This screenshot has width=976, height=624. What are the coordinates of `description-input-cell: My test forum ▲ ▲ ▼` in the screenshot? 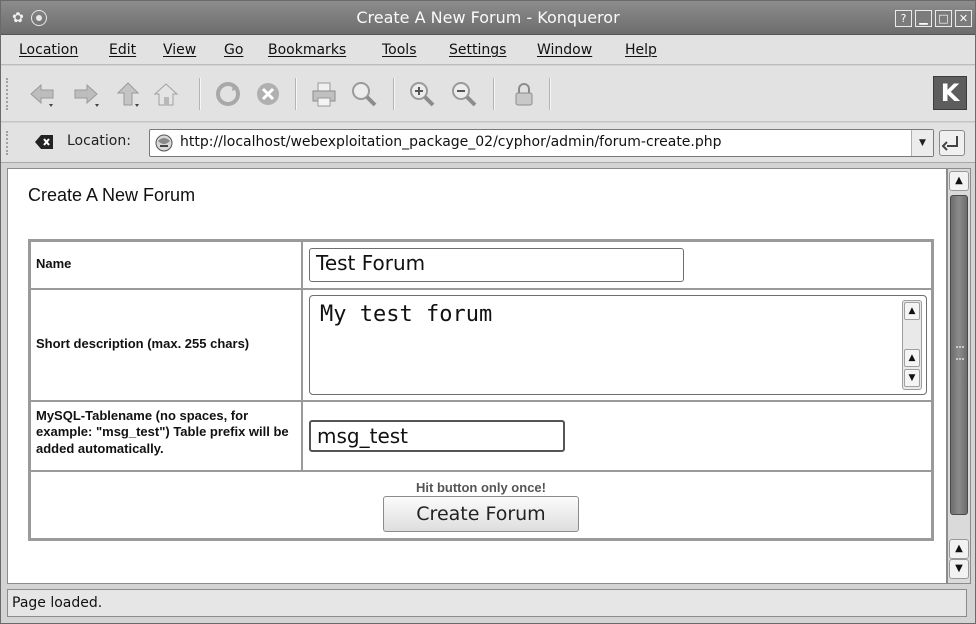 It's located at (617, 345).